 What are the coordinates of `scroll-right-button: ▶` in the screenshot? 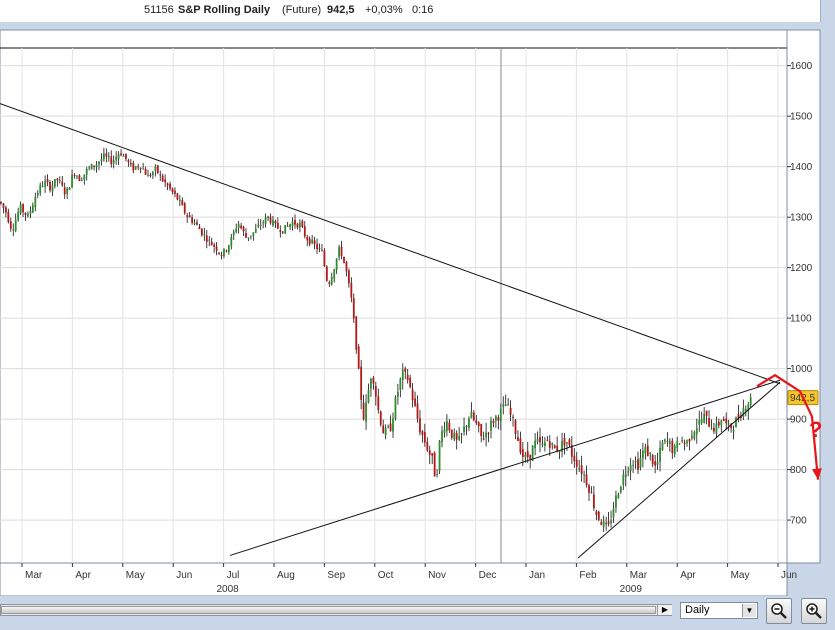 It's located at (664, 610).